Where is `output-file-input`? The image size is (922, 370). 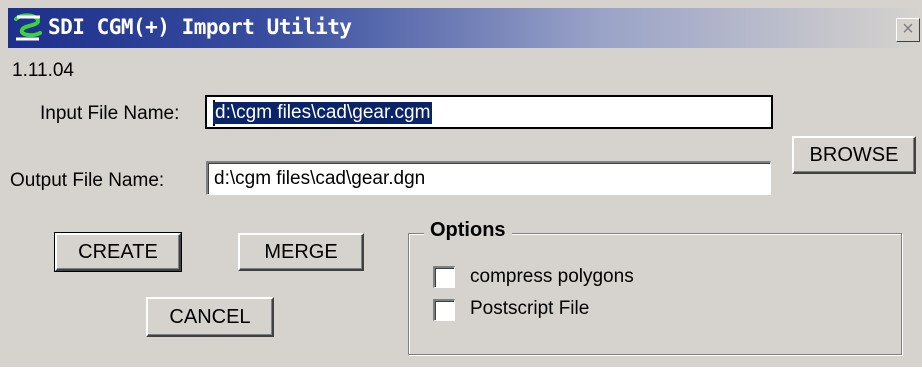 output-file-input is located at coordinates (489, 178).